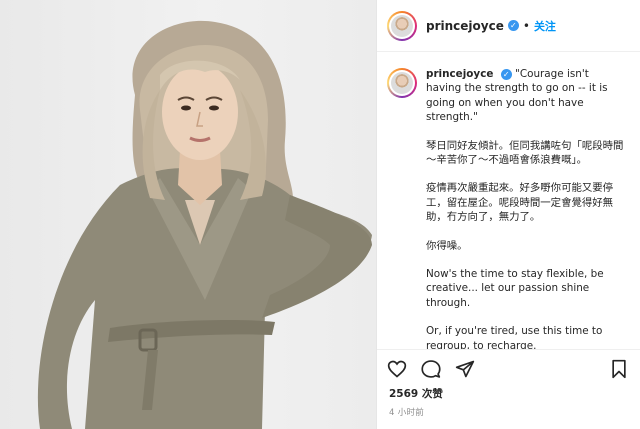 Image resolution: width=640 pixels, height=429 pixels. I want to click on avatar, so click(402, 25).